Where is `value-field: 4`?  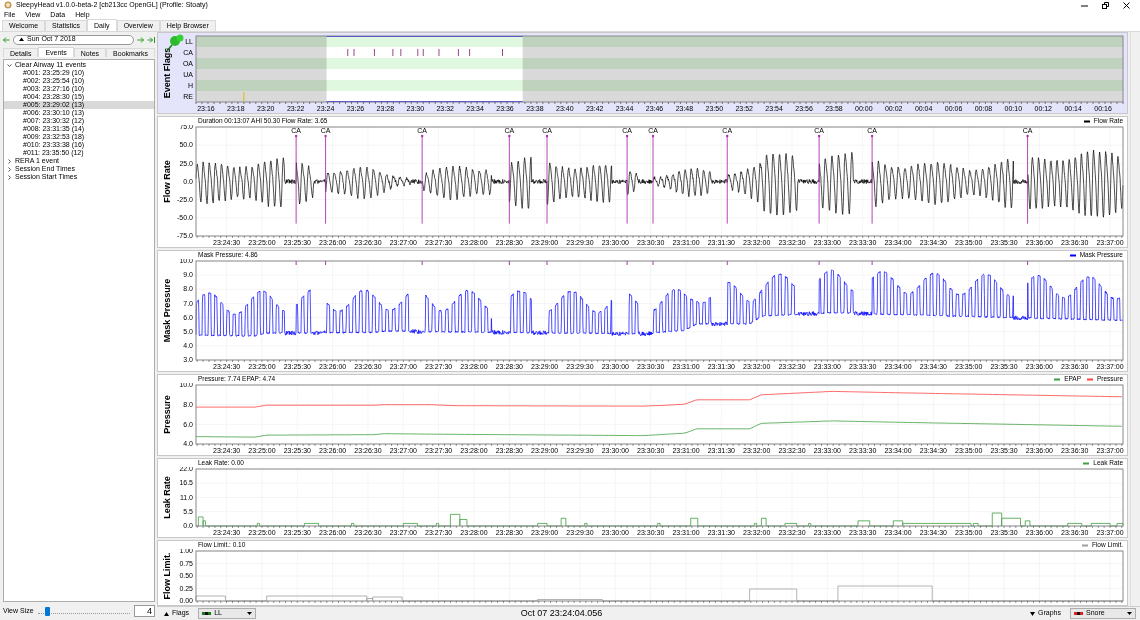 value-field: 4 is located at coordinates (144, 611).